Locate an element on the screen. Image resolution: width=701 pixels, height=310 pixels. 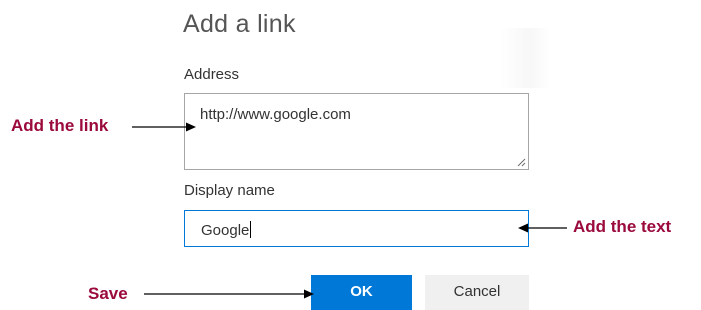
arrow-left-icon is located at coordinates (542, 228).